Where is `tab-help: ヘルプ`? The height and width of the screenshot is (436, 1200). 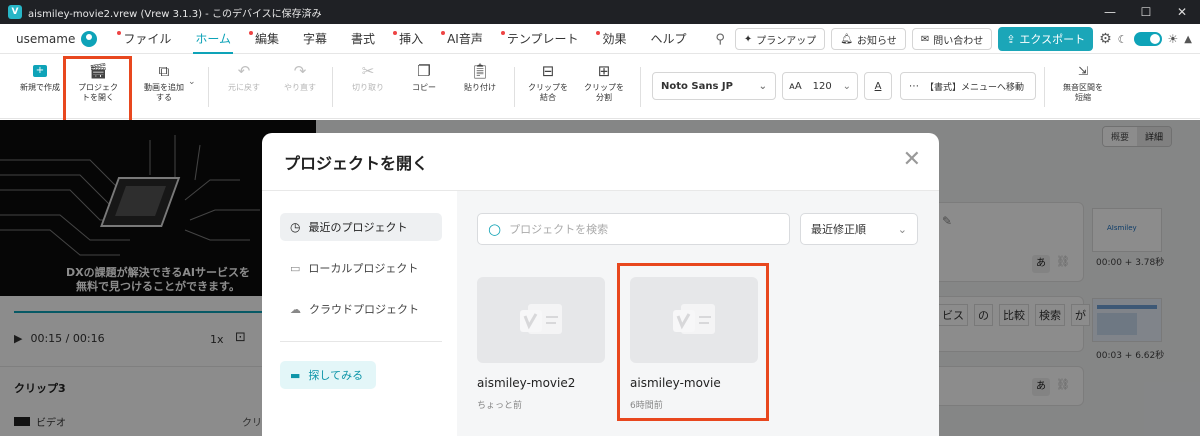
tab-help: ヘルプ is located at coordinates (668, 39).